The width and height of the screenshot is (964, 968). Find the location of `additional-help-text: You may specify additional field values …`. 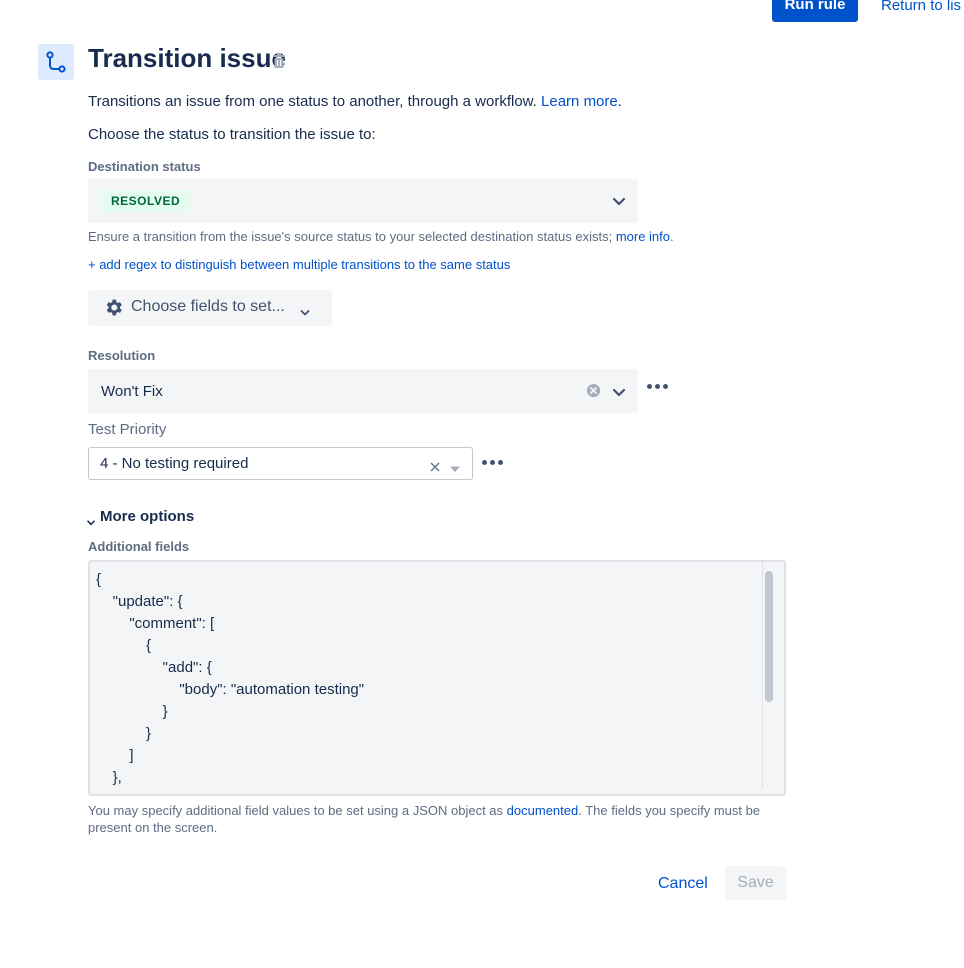

additional-help-text: You may specify additional field values … is located at coordinates (296, 810).